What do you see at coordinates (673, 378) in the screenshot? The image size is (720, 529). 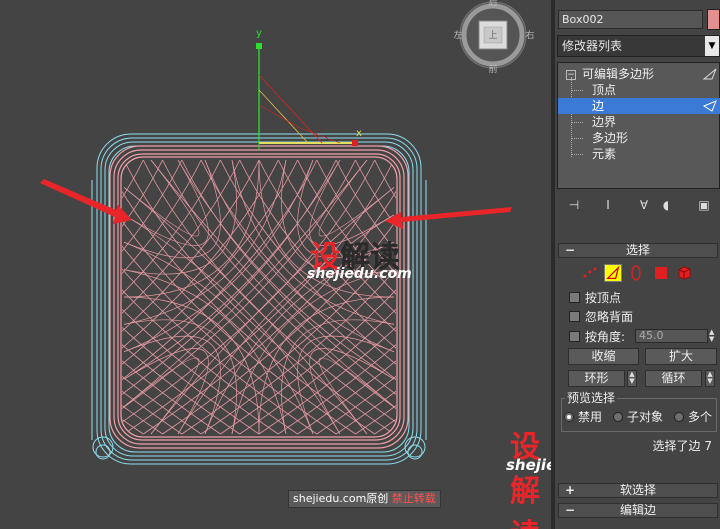 I see `loop-button: 循环` at bounding box center [673, 378].